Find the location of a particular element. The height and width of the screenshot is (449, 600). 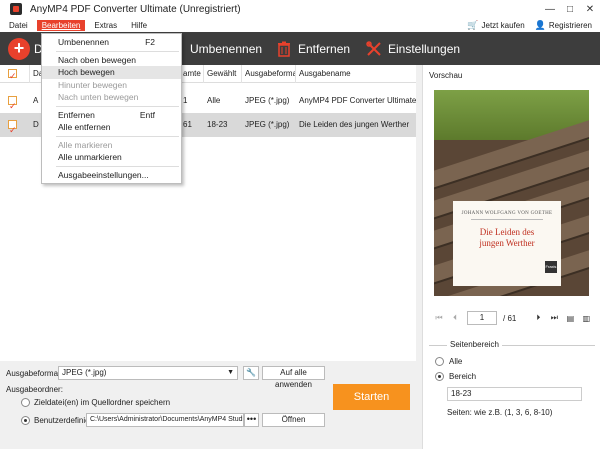

menu-datei: Datei is located at coordinates (18, 25).